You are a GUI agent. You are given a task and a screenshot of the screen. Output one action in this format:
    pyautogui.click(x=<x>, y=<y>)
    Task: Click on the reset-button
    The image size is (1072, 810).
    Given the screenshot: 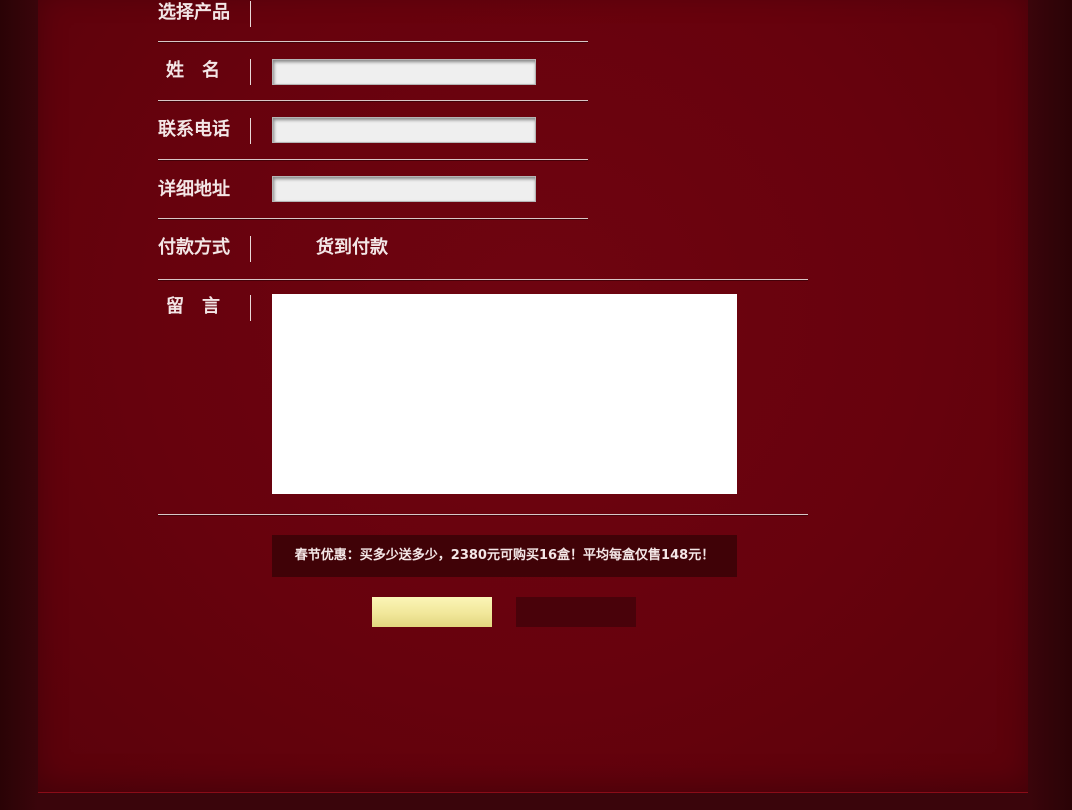 What is the action you would take?
    pyautogui.click(x=576, y=612)
    